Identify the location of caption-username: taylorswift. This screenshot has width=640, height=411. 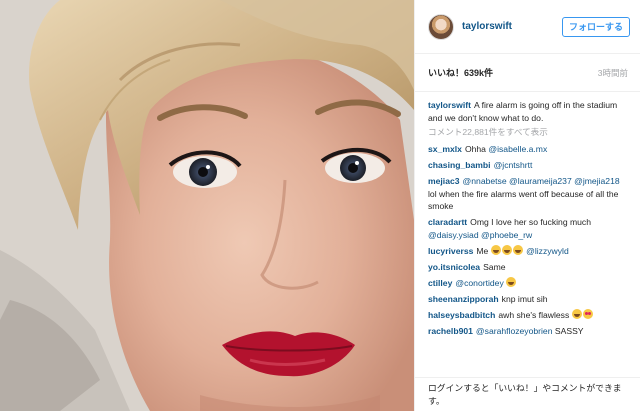
(449, 105).